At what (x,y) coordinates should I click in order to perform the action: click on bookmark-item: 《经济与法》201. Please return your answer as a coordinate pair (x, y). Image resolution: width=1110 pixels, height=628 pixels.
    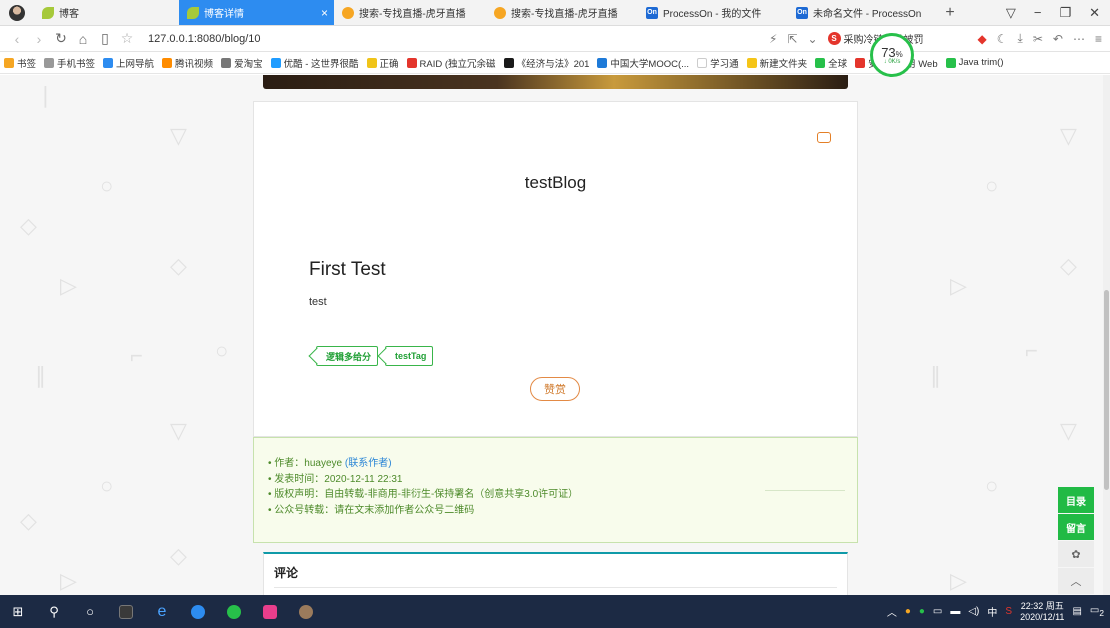
    Looking at the image, I should click on (546, 63).